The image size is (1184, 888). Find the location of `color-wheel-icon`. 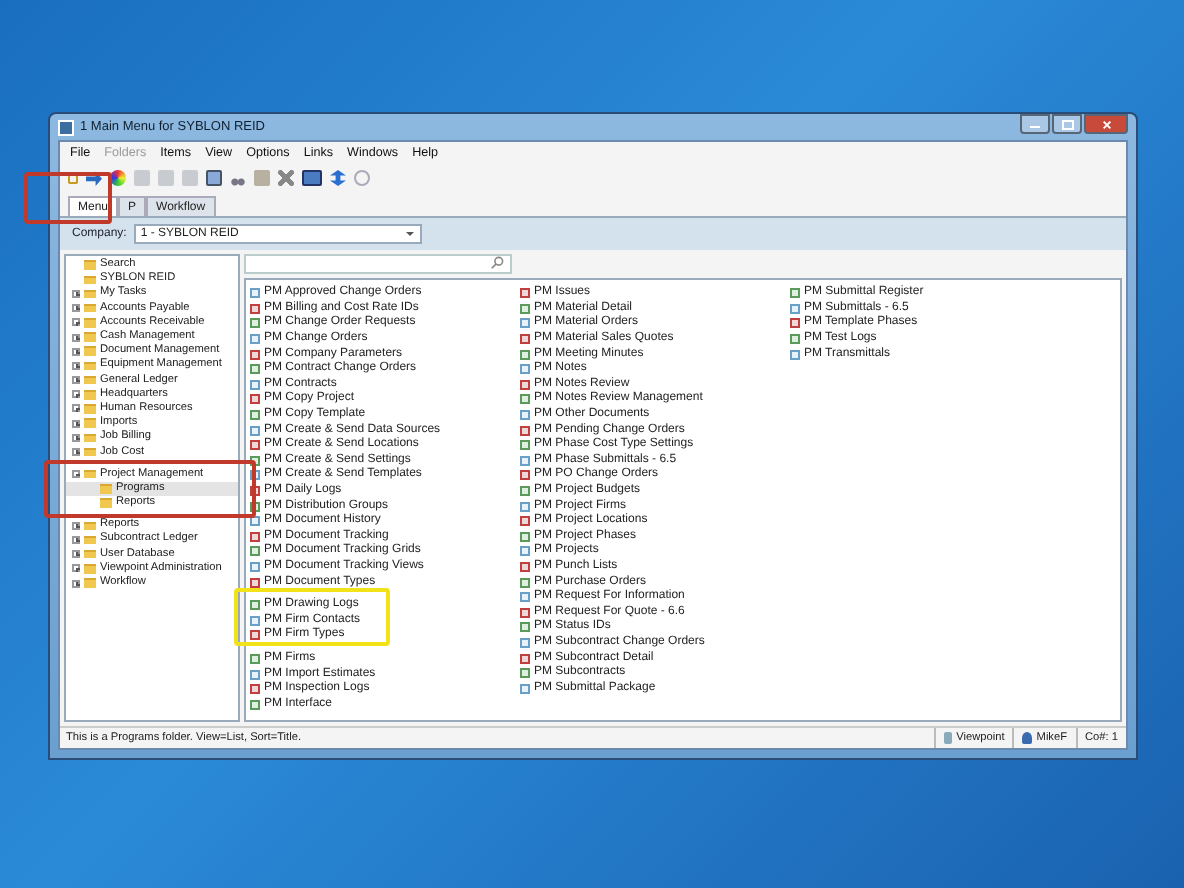

color-wheel-icon is located at coordinates (118, 178).